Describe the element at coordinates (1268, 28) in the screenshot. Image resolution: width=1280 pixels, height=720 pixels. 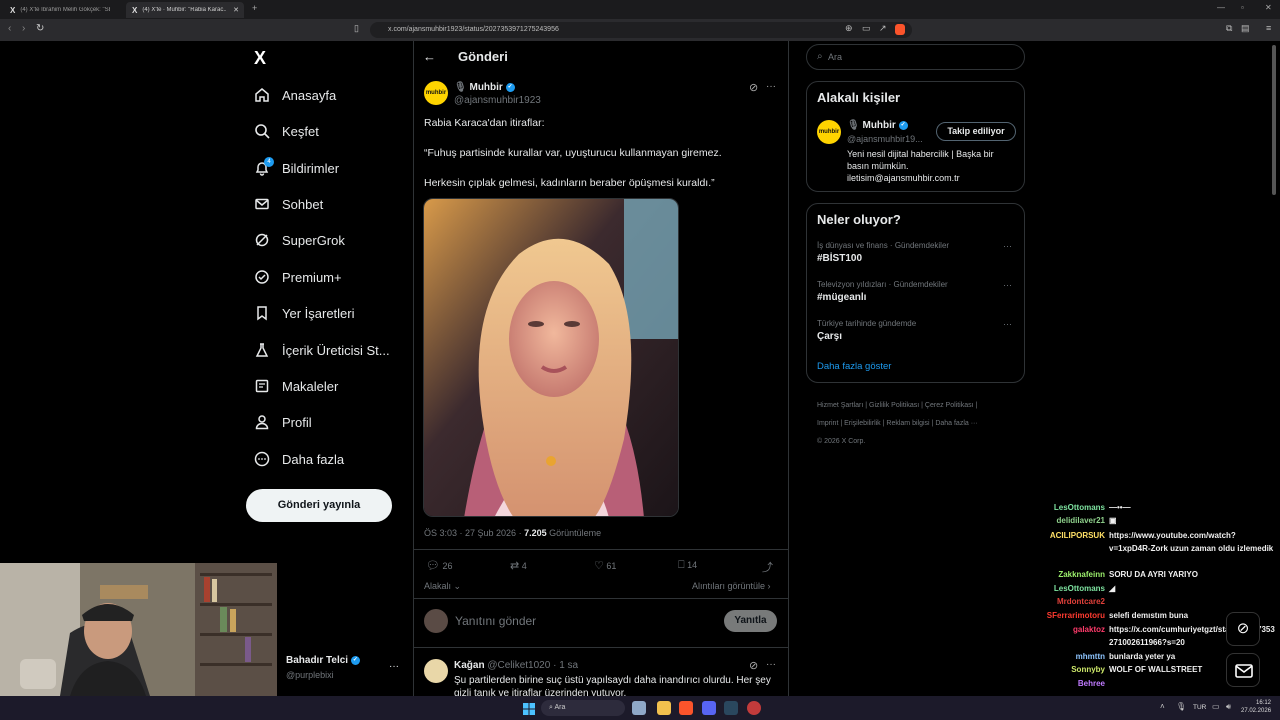
I see `menu-icon: ≡` at that location.